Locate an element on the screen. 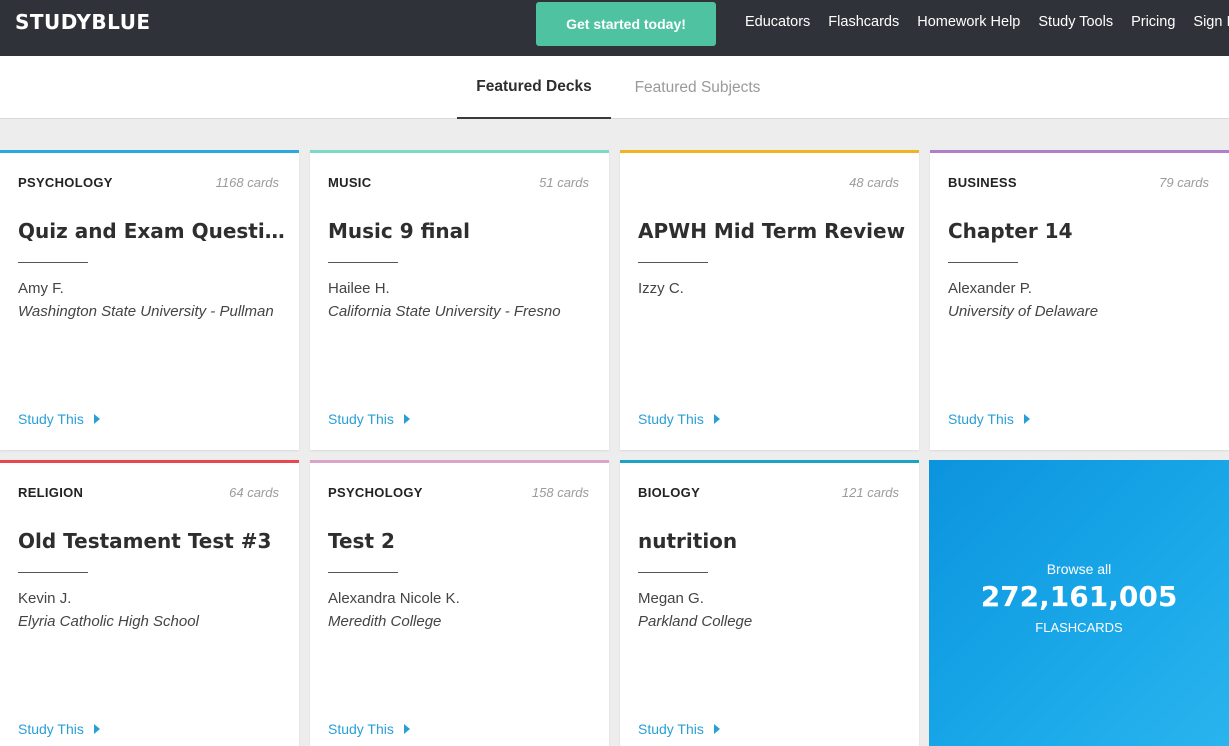 Image resolution: width=1229 pixels, height=746 pixels. deck-school: Parkland College is located at coordinates (695, 621).